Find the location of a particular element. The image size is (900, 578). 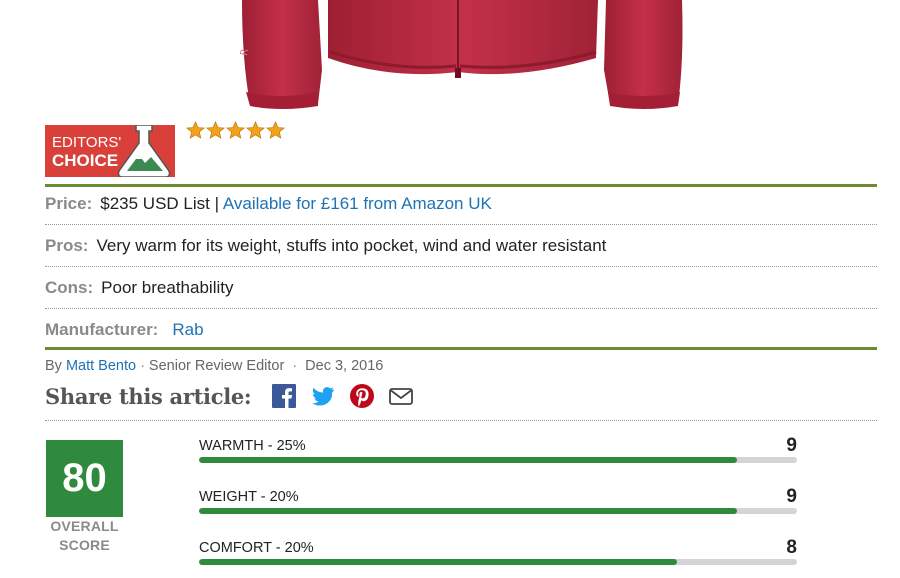

cons-value: Poor breathability is located at coordinates (167, 287).